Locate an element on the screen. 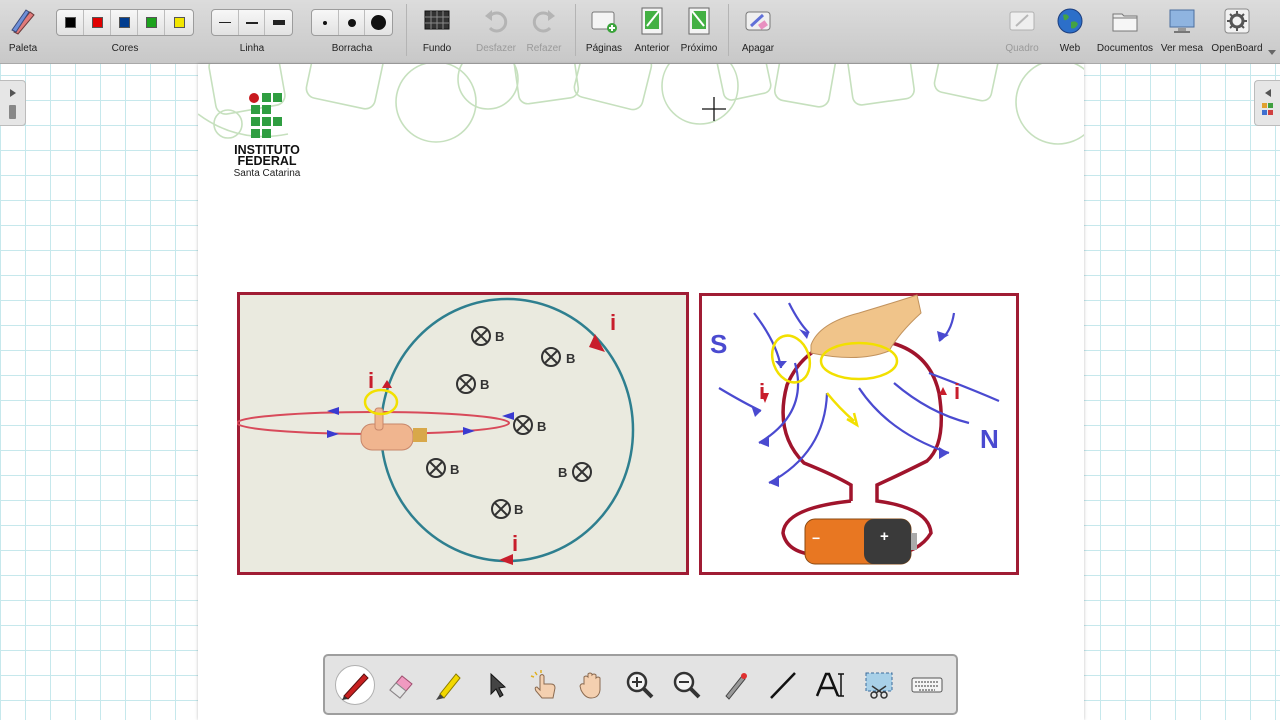 This screenshot has height=720, width=1280. color-green is located at coordinates (151, 22).